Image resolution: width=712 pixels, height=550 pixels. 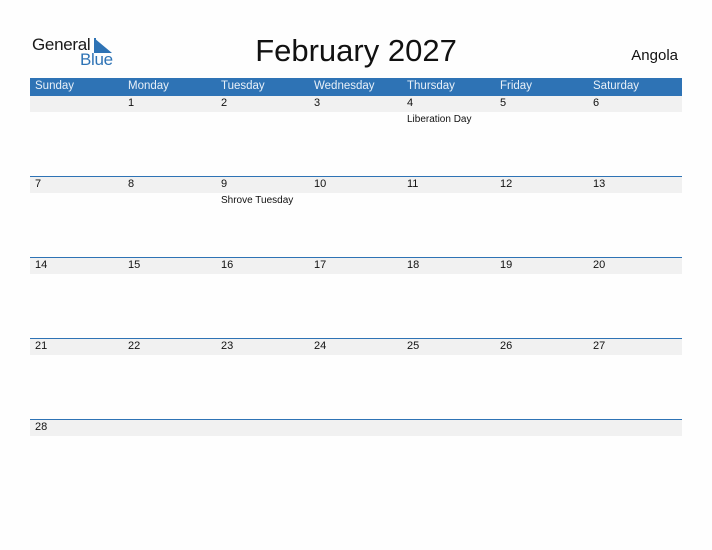 What do you see at coordinates (148, 86) in the screenshot?
I see `weekday-monday: Monday` at bounding box center [148, 86].